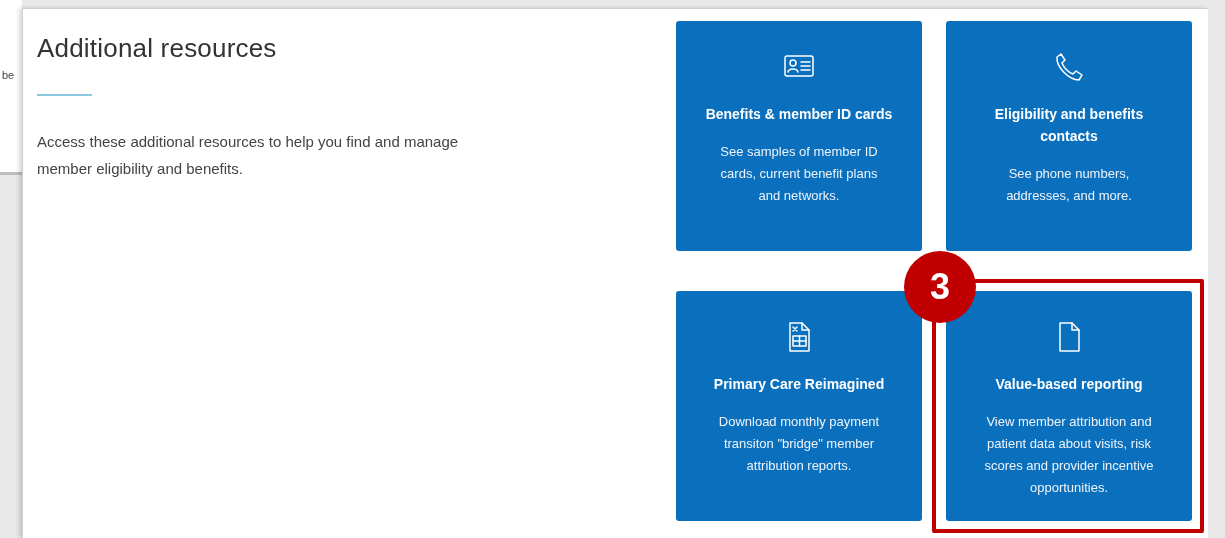 The width and height of the screenshot is (1225, 538). What do you see at coordinates (799, 114) in the screenshot?
I see `card-title: Benefits & member ID cards` at bounding box center [799, 114].